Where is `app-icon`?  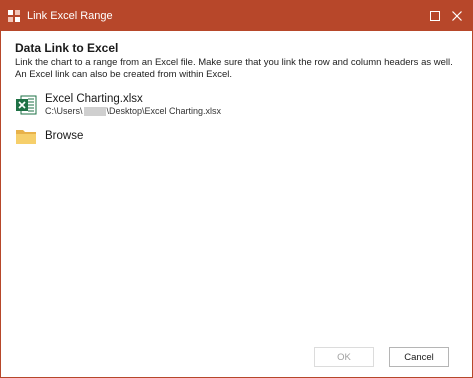 app-icon is located at coordinates (14, 16).